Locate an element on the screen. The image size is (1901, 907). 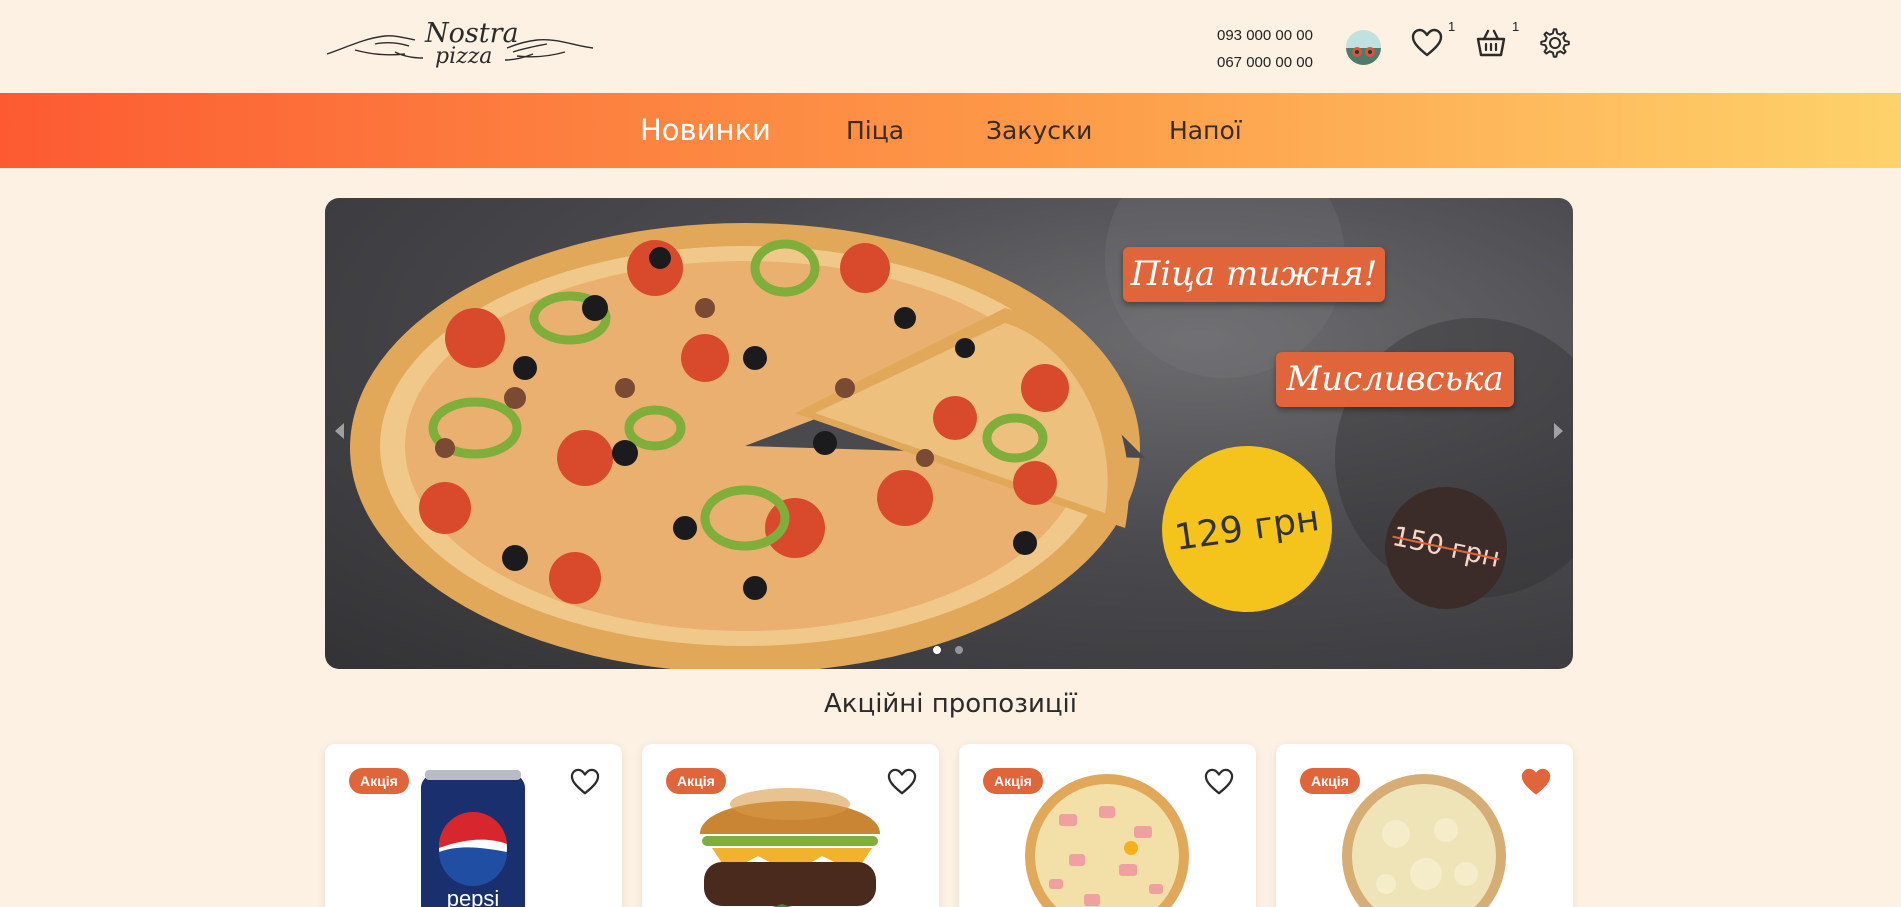
nav-item-snacks: Закуски is located at coordinates (1039, 130).